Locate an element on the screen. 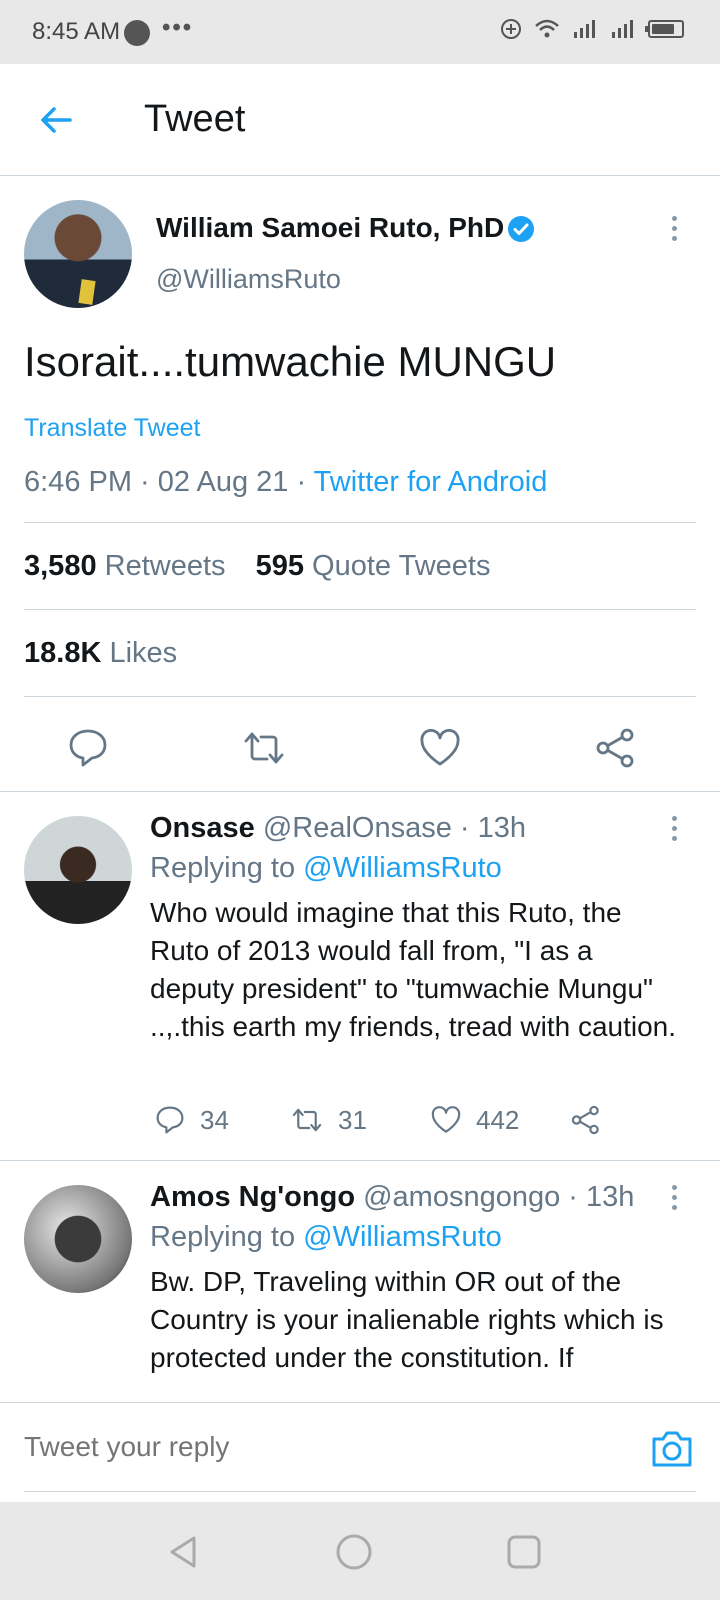  tweet-timestamp: 6:46 PM · 02 Aug 21 · is located at coordinates (169, 482).